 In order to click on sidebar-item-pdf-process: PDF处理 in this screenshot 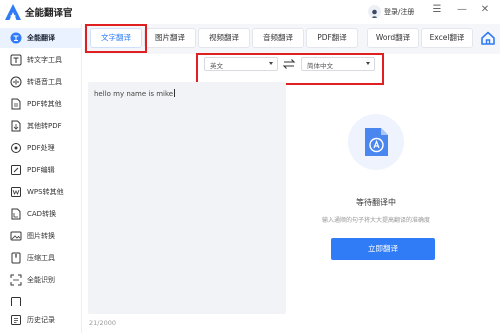, I will do `click(41, 148)`.